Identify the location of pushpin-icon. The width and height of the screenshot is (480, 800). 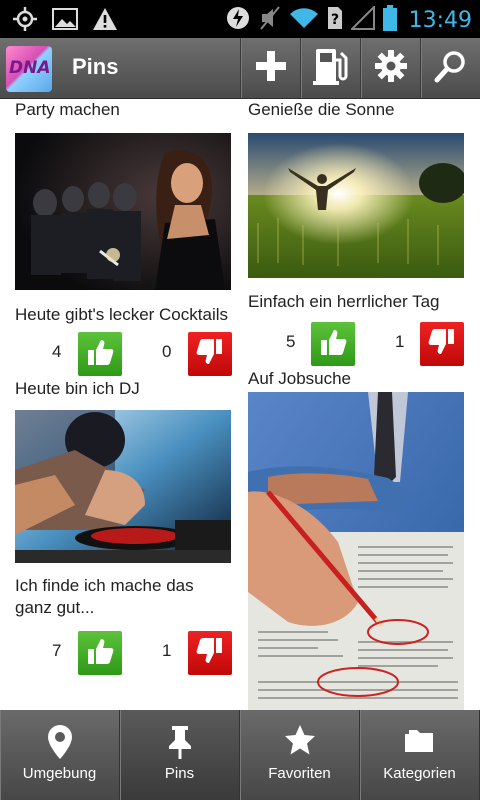
(180, 744).